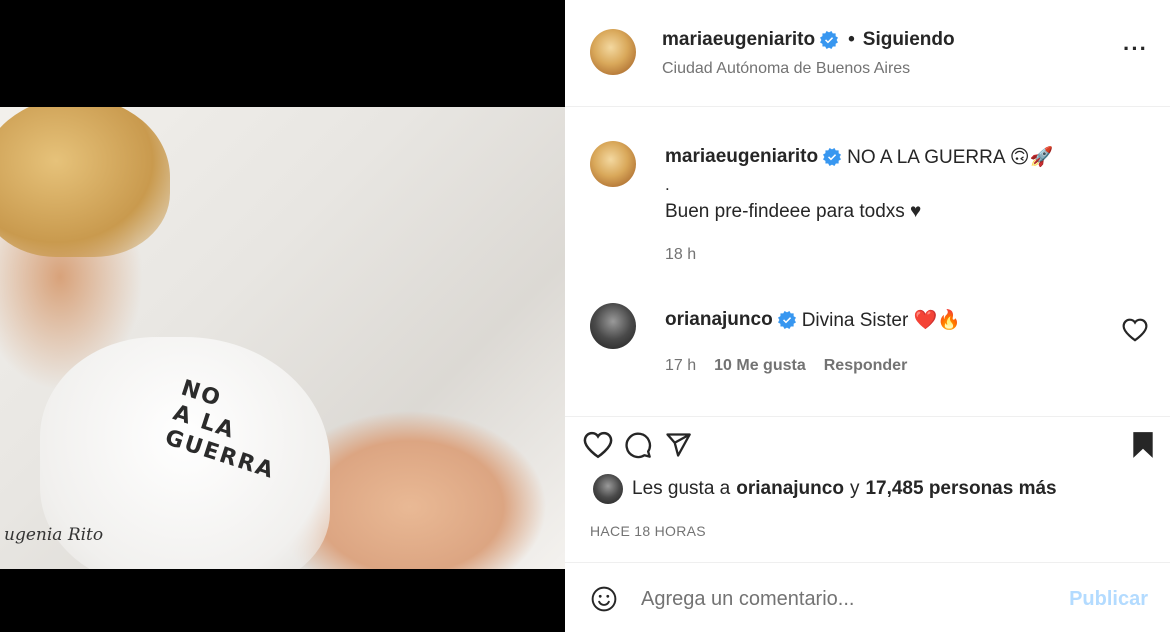 The height and width of the screenshot is (632, 1170). Describe the element at coordinates (793, 211) in the screenshot. I see `caption-second-line: Buen pre-findeee para todxs ♥` at that location.